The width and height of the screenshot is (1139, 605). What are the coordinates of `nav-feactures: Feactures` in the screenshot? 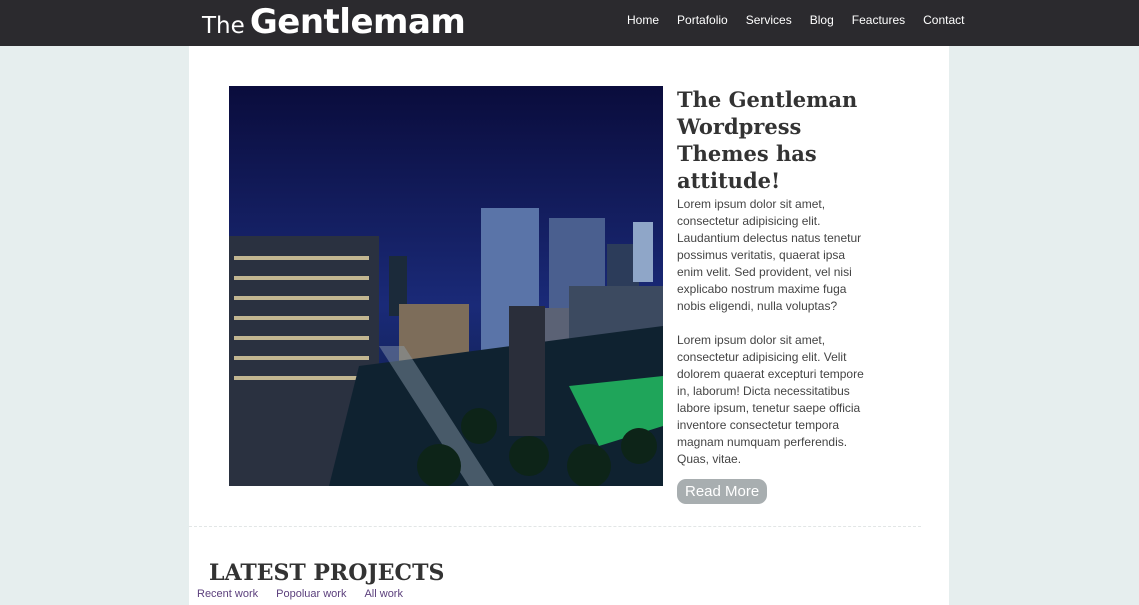 It's located at (878, 20).